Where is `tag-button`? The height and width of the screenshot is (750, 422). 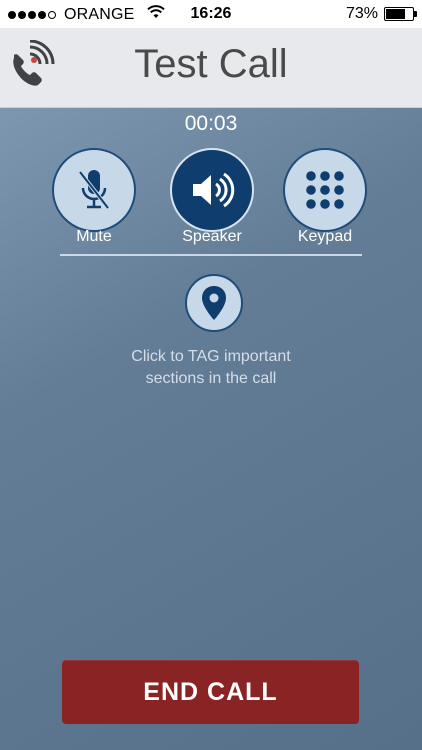
tag-button is located at coordinates (214, 303).